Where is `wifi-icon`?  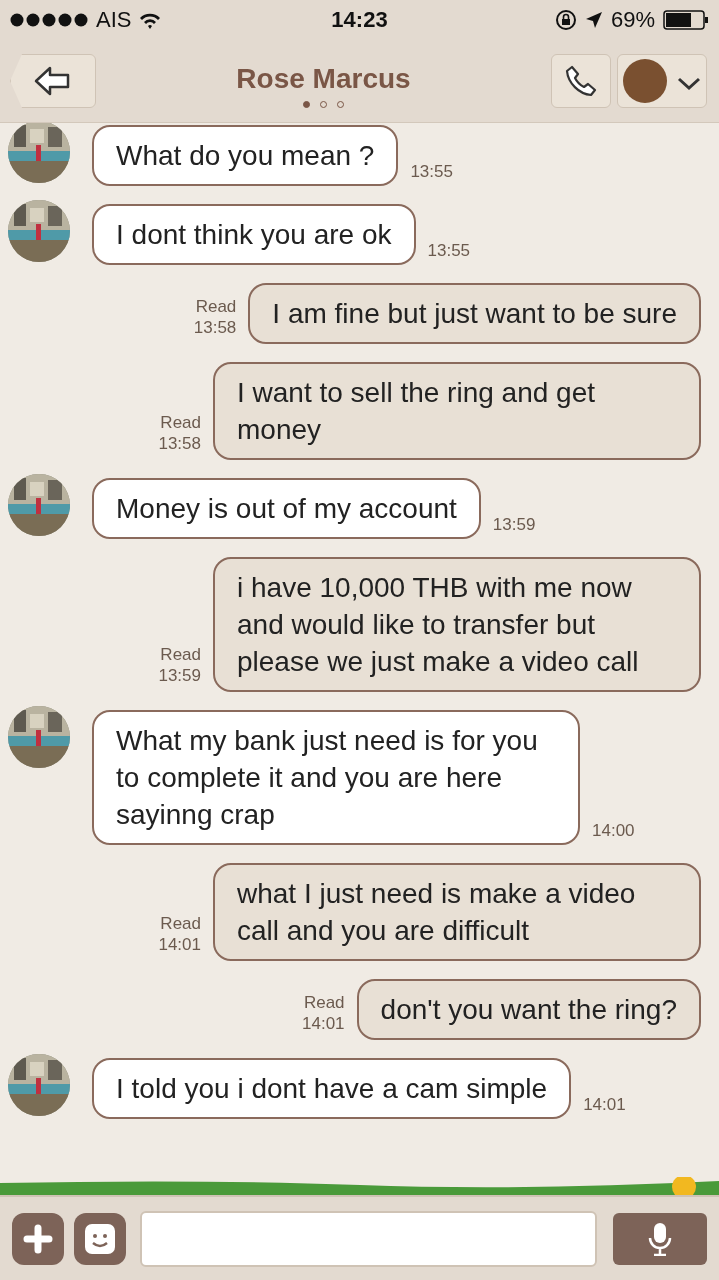 wifi-icon is located at coordinates (150, 20).